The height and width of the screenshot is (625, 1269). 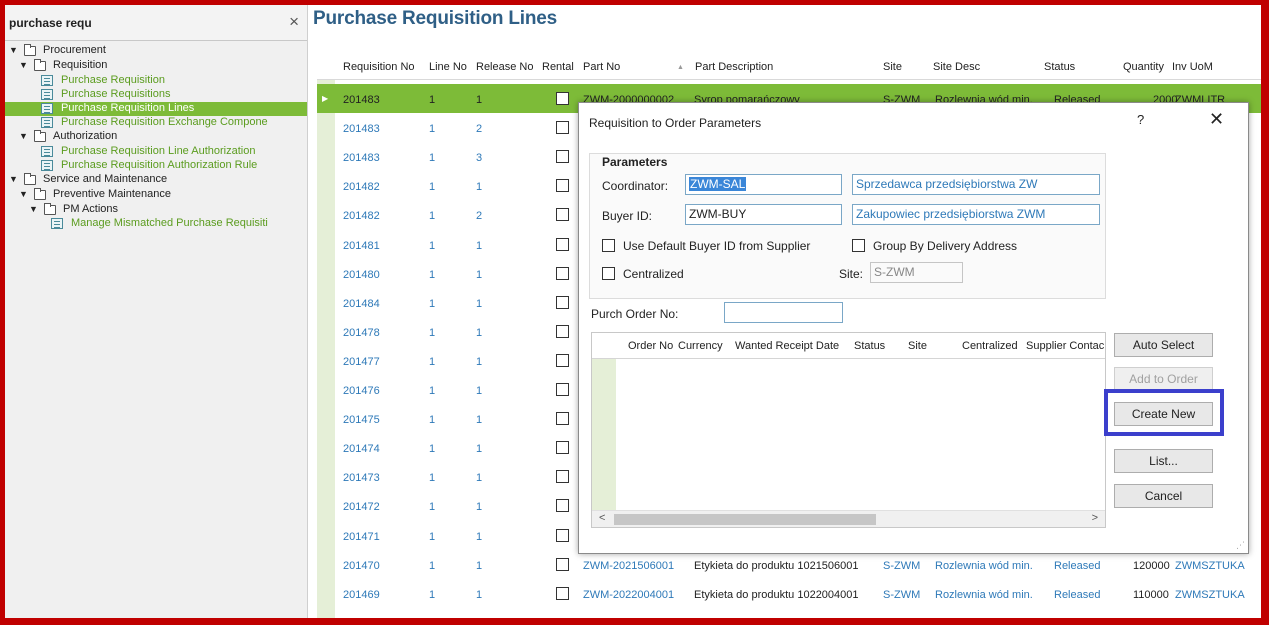 What do you see at coordinates (1216, 119) in the screenshot?
I see `dialog-close-icon: ✕` at bounding box center [1216, 119].